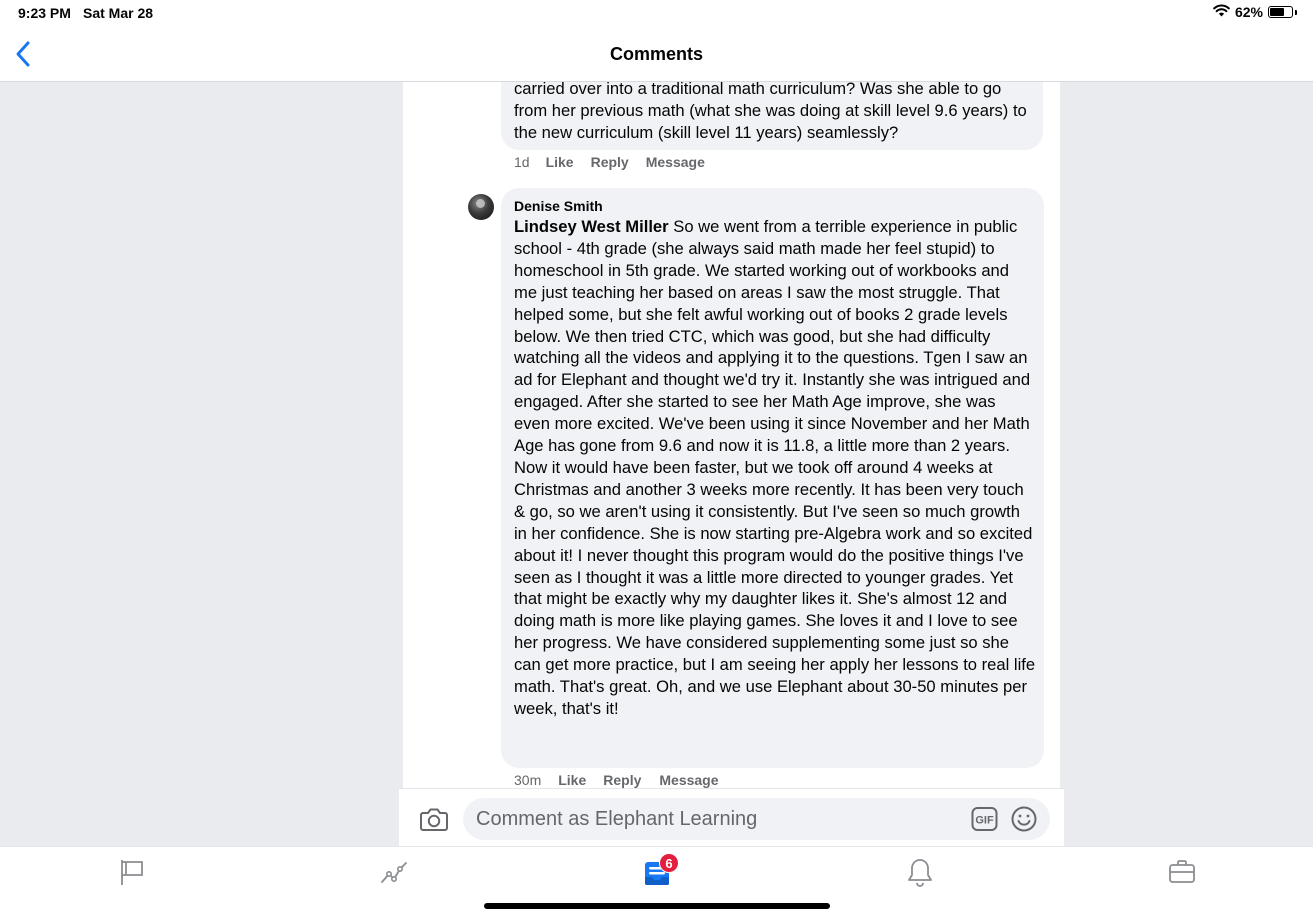  I want to click on battery-nub, so click(1296, 12).